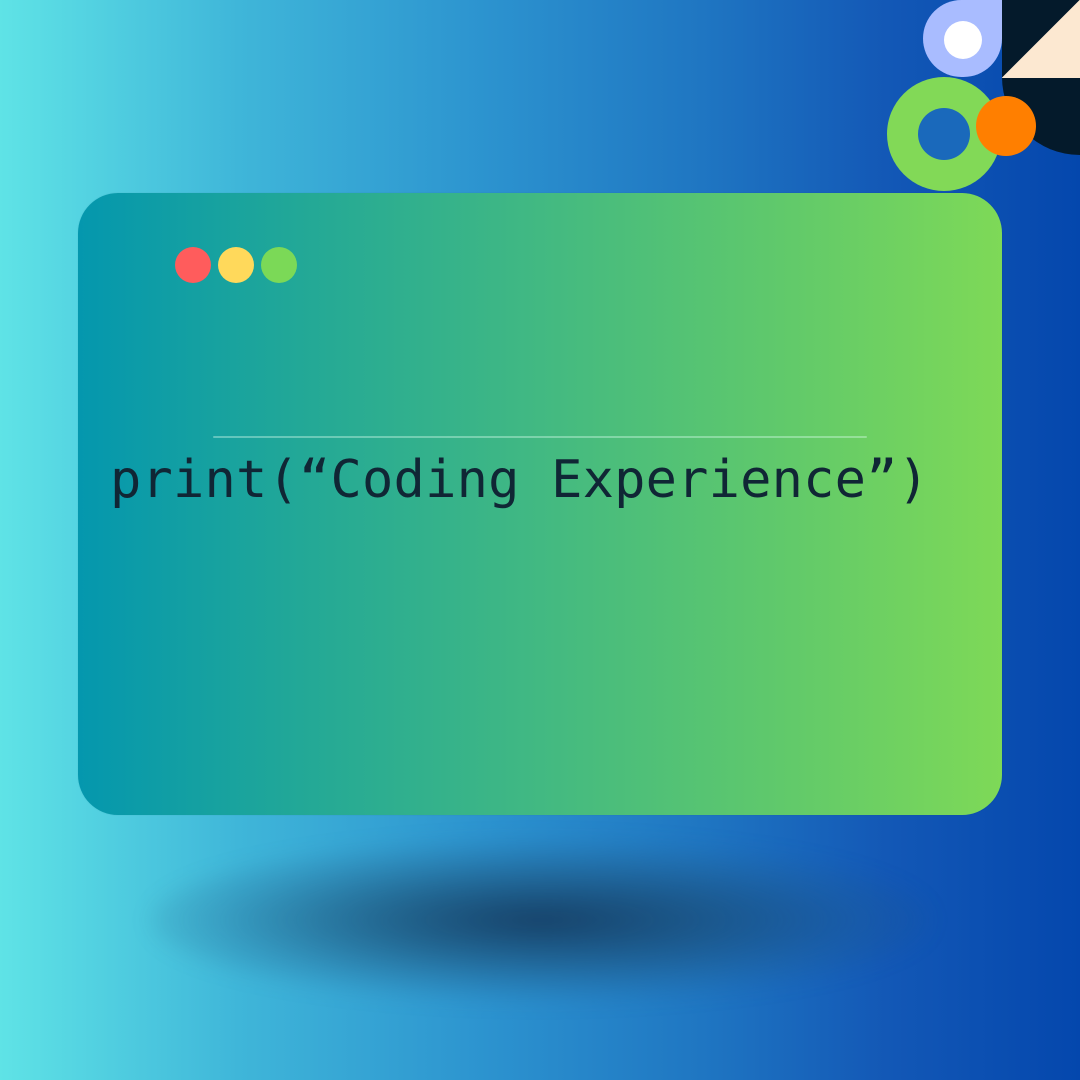 This screenshot has height=1080, width=1080. I want to click on close-dot-icon, so click(193, 265).